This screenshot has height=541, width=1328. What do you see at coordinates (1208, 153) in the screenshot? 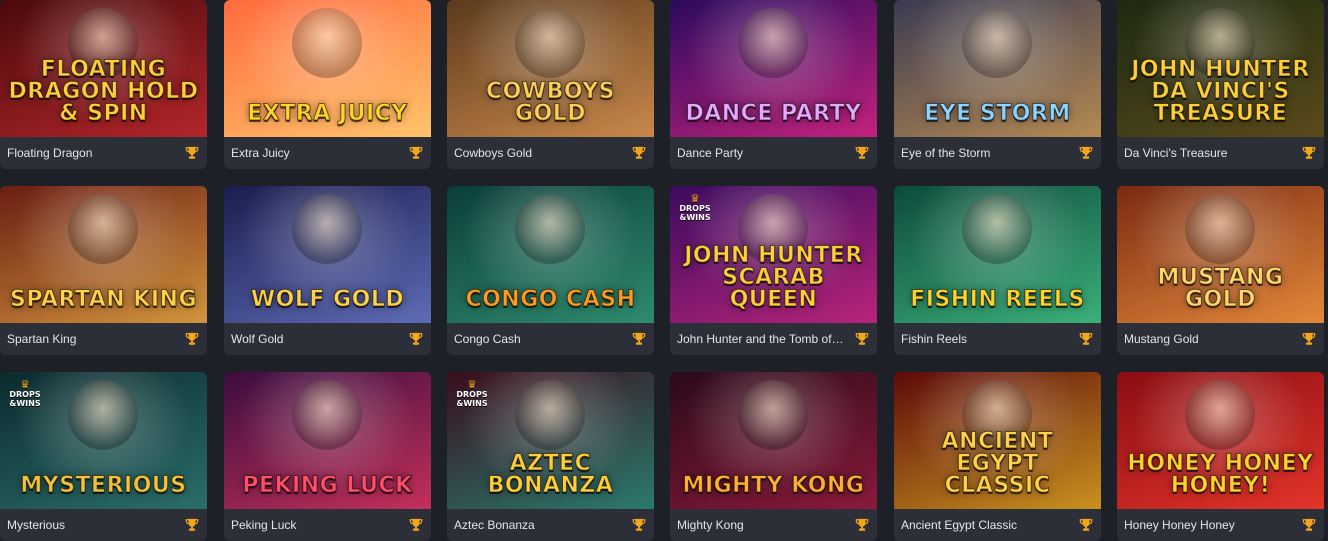
I see `game-title: Da Vinci's Treasure` at bounding box center [1208, 153].